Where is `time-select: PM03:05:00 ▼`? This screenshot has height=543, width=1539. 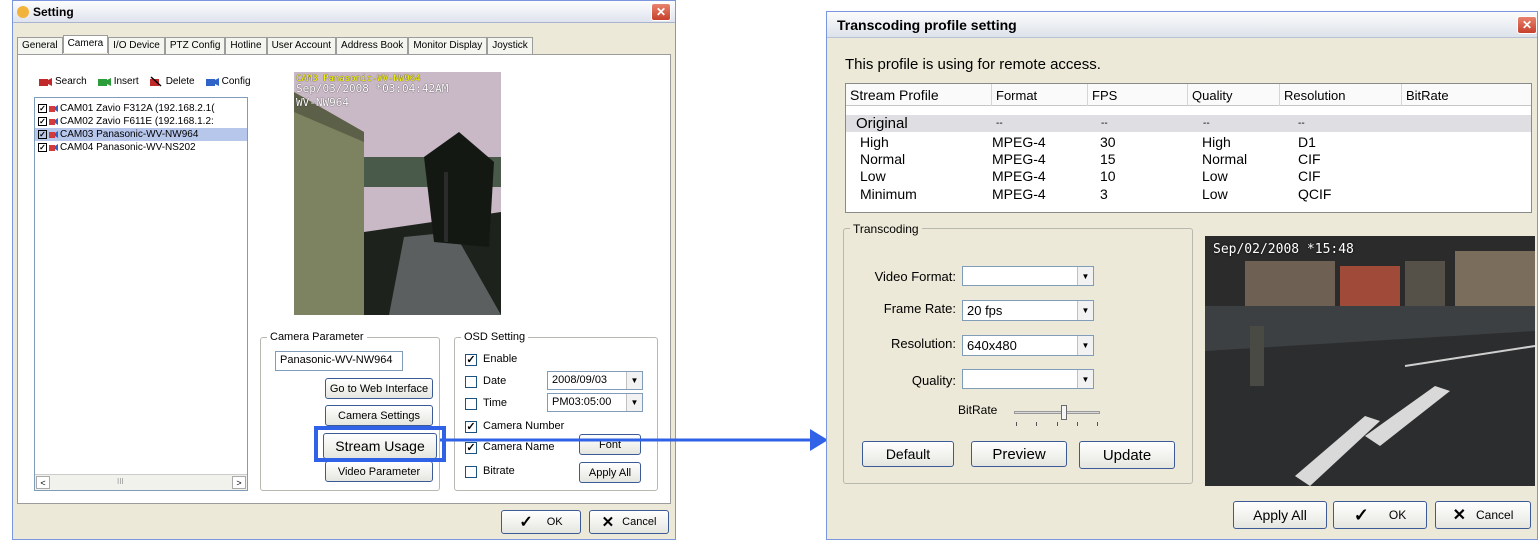 time-select: PM03:05:00 ▼ is located at coordinates (595, 402).